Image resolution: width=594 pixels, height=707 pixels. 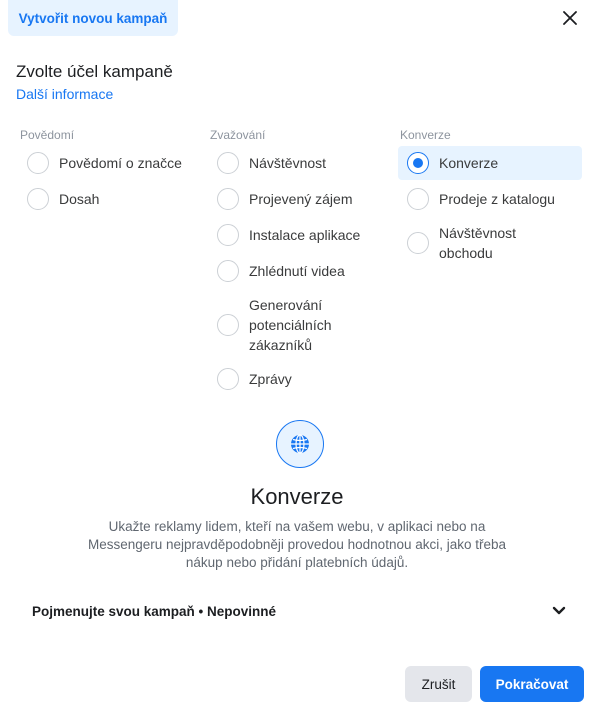 I want to click on globe-icon, so click(x=300, y=444).